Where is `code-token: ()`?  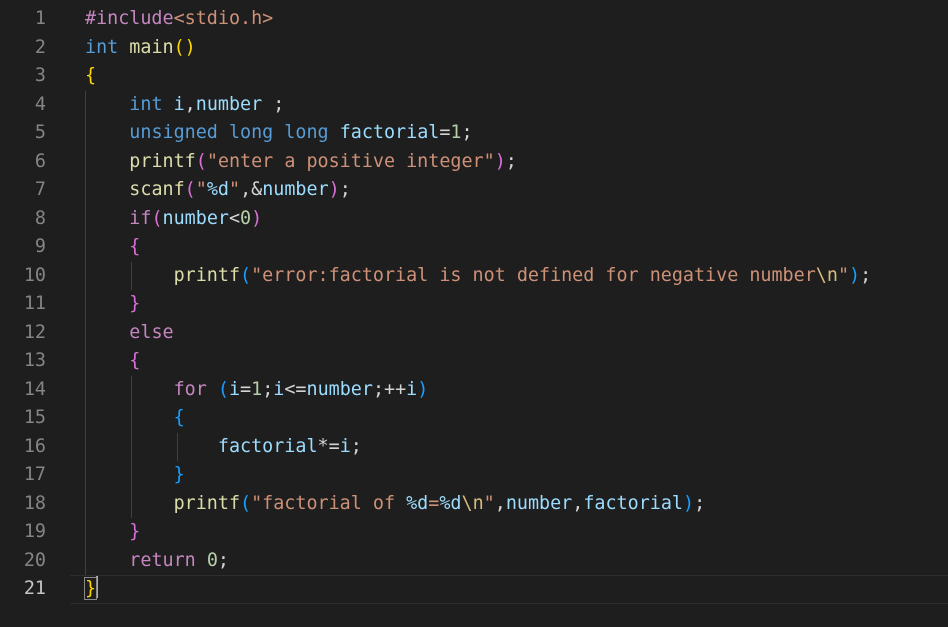 code-token: () is located at coordinates (184, 47).